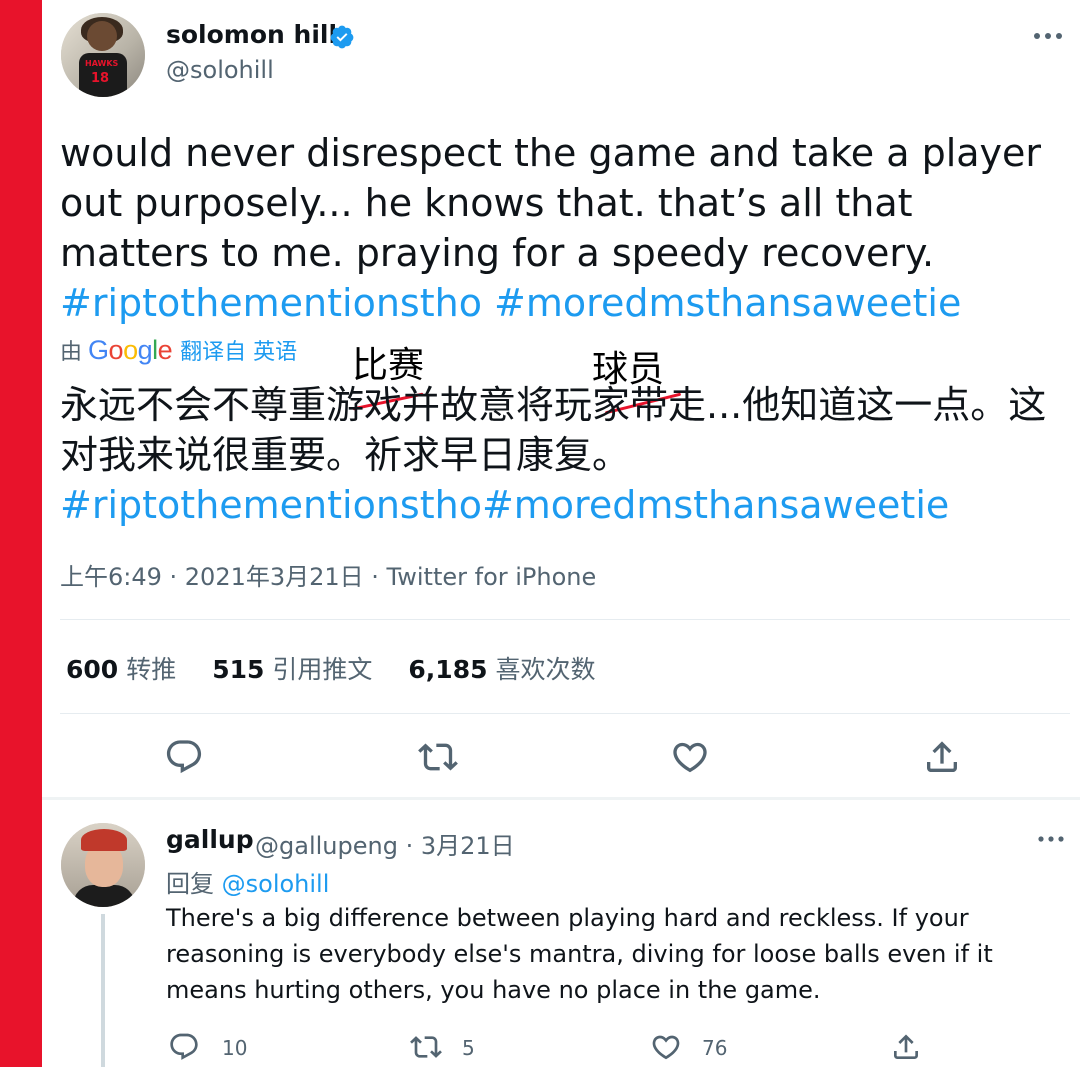 Image resolution: width=1080 pixels, height=1067 pixels. I want to click on share-icon, so click(942, 757).